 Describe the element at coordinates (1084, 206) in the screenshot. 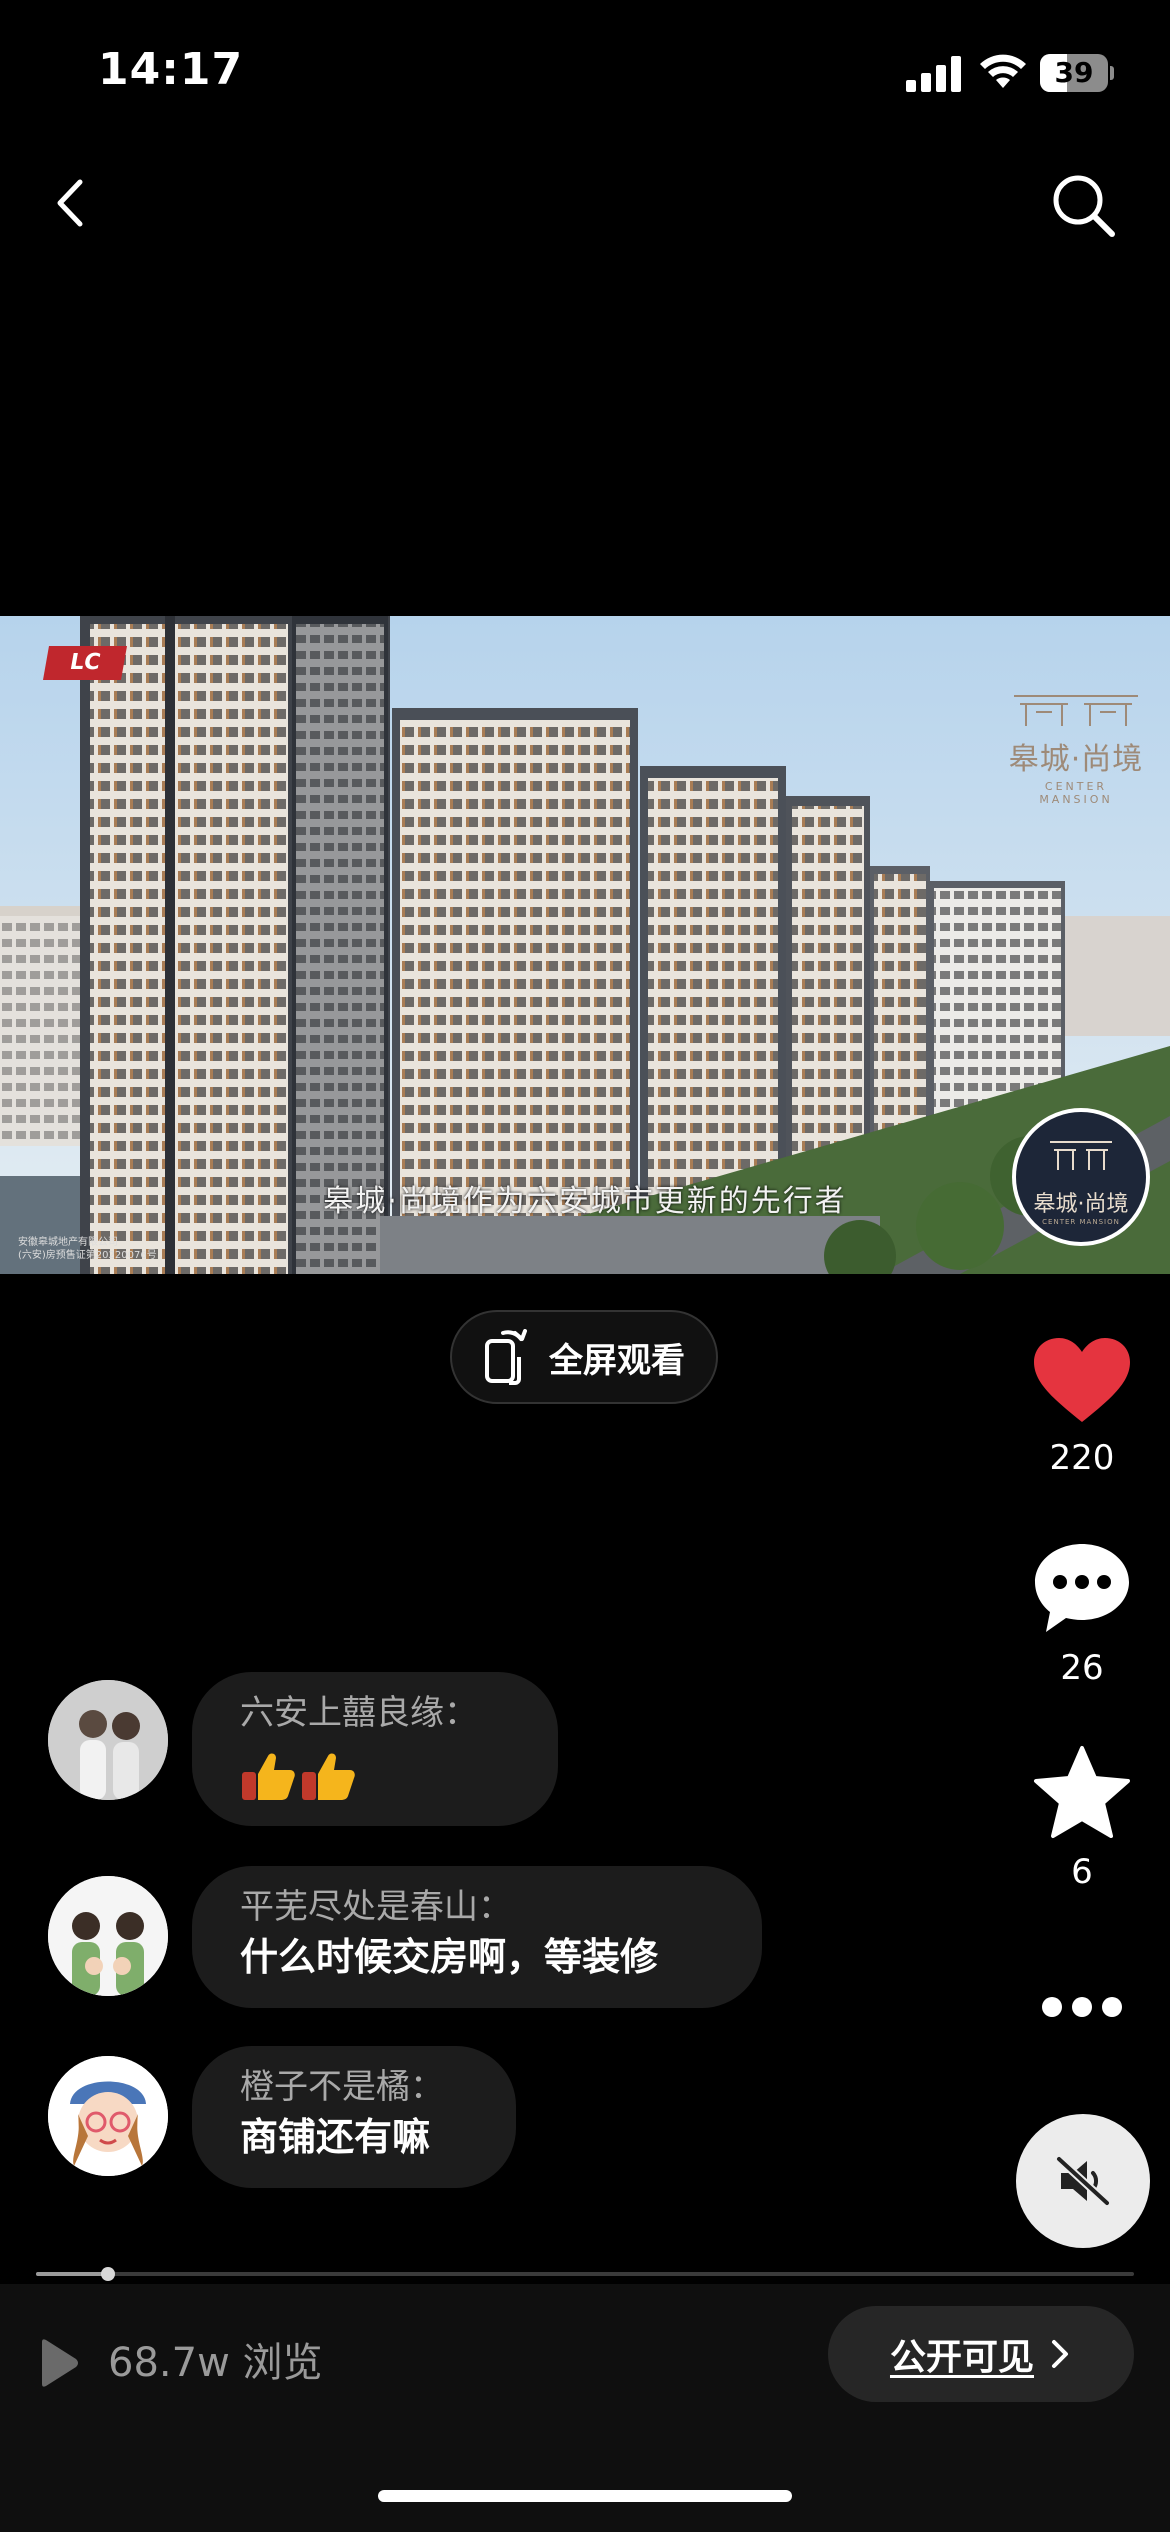

I see `search-button` at that location.